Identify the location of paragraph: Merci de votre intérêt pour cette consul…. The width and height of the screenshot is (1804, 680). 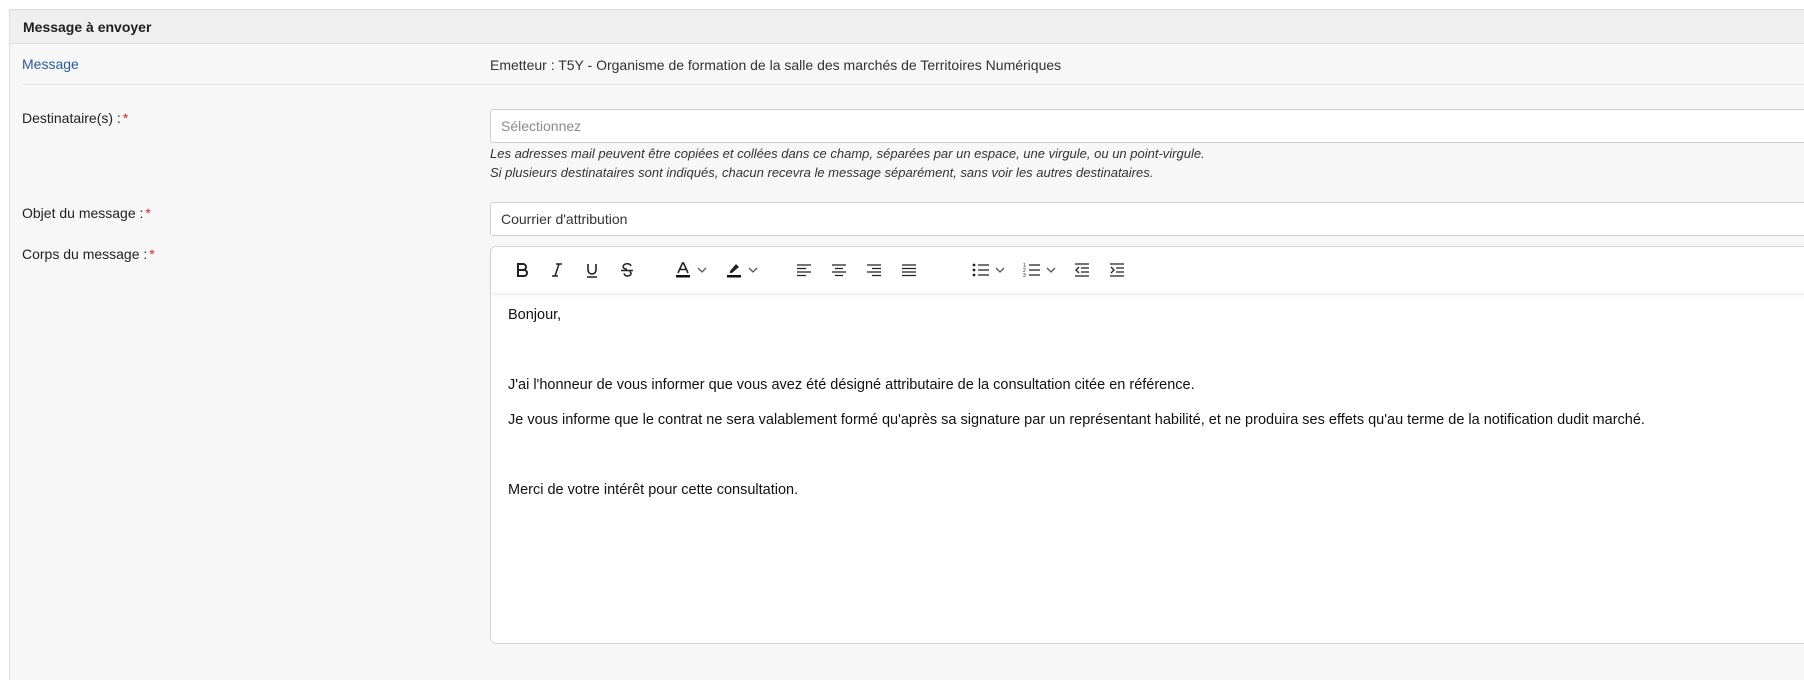
(653, 490).